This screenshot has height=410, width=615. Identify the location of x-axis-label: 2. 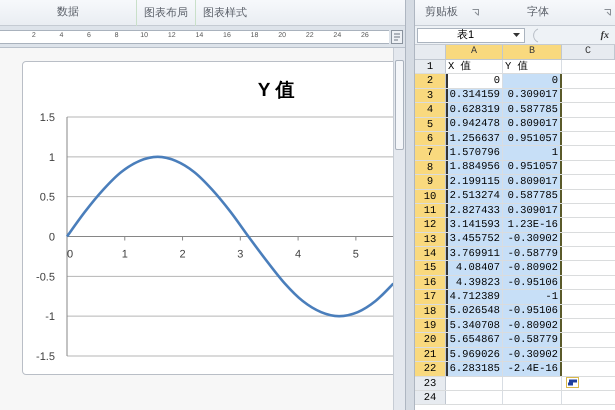
(182, 254).